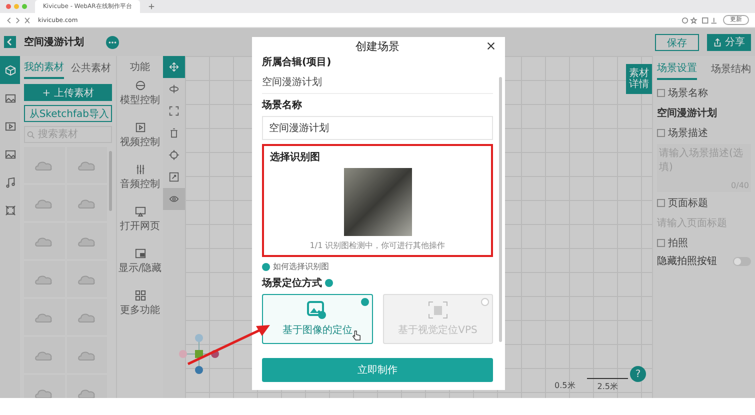  What do you see at coordinates (199, 354) in the screenshot?
I see `axis-gizmo-drawing` at bounding box center [199, 354].